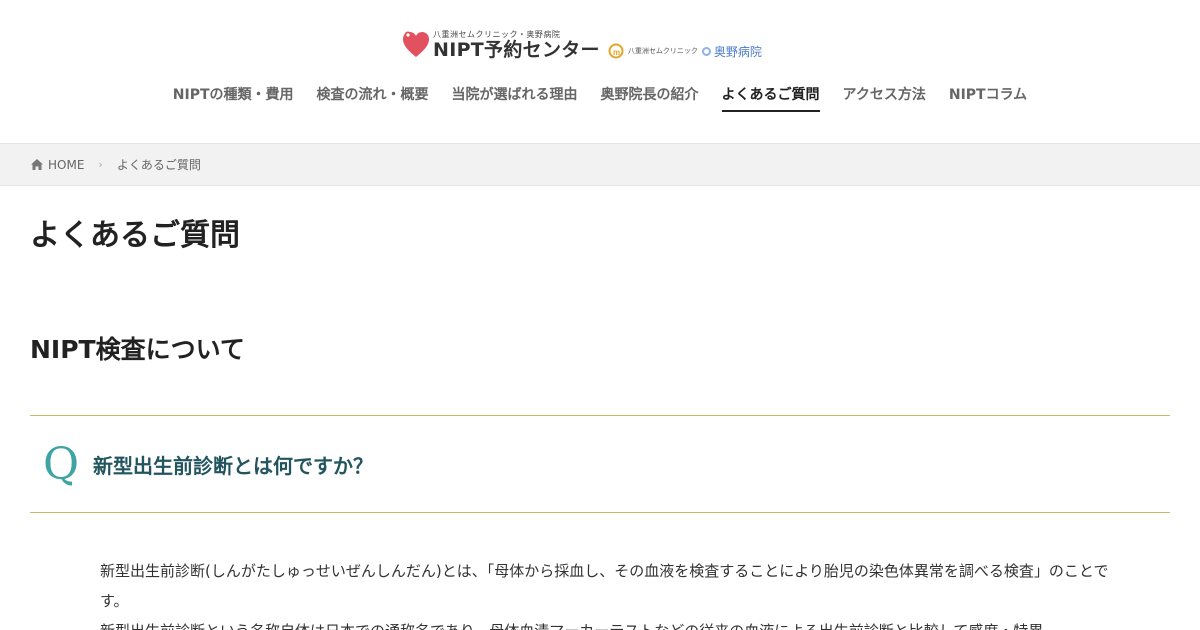  What do you see at coordinates (158, 165) in the screenshot?
I see `breadcrumb-current: よくあるご質問` at bounding box center [158, 165].